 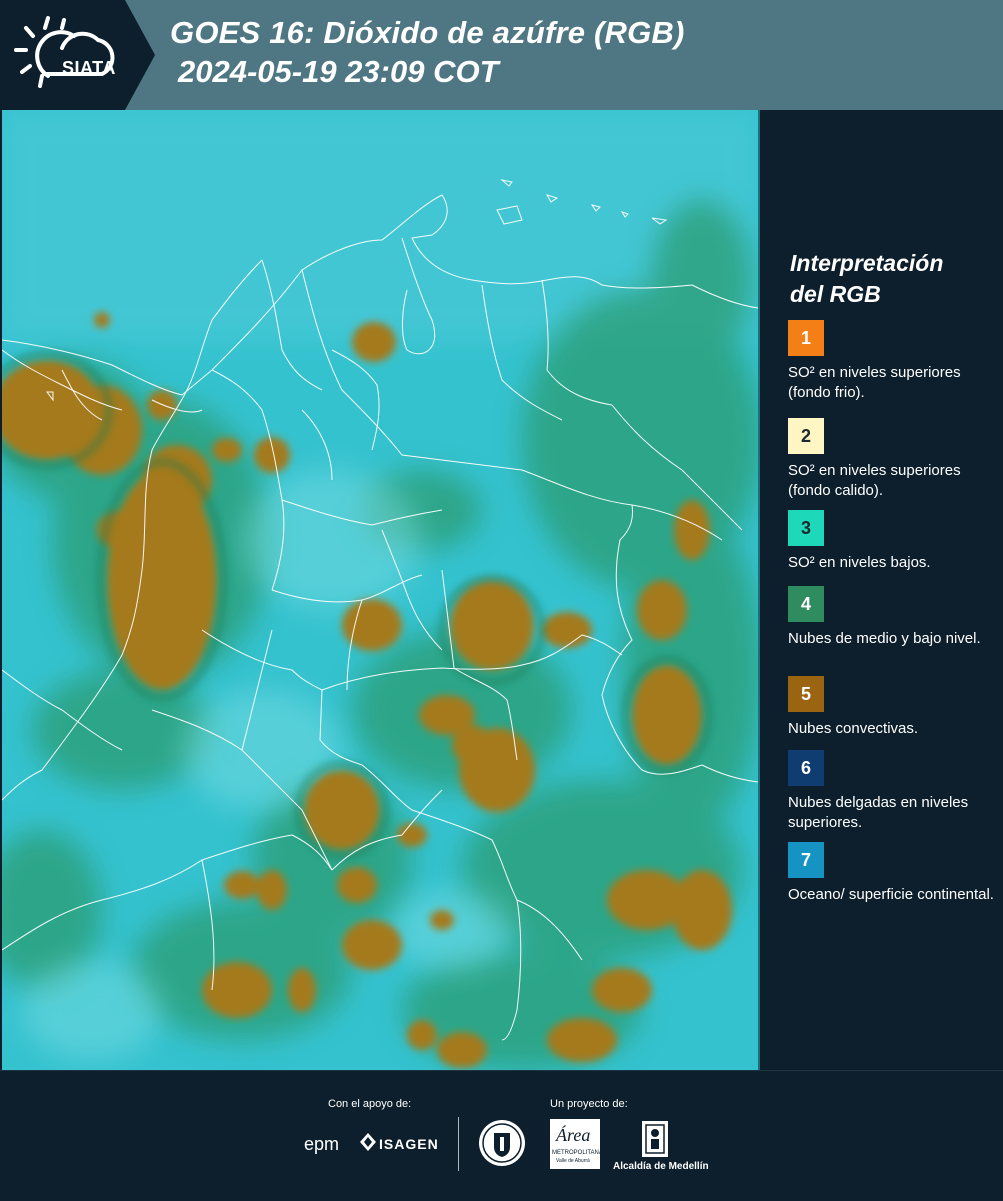 I want to click on isagen-icon, so click(x=368, y=1142).